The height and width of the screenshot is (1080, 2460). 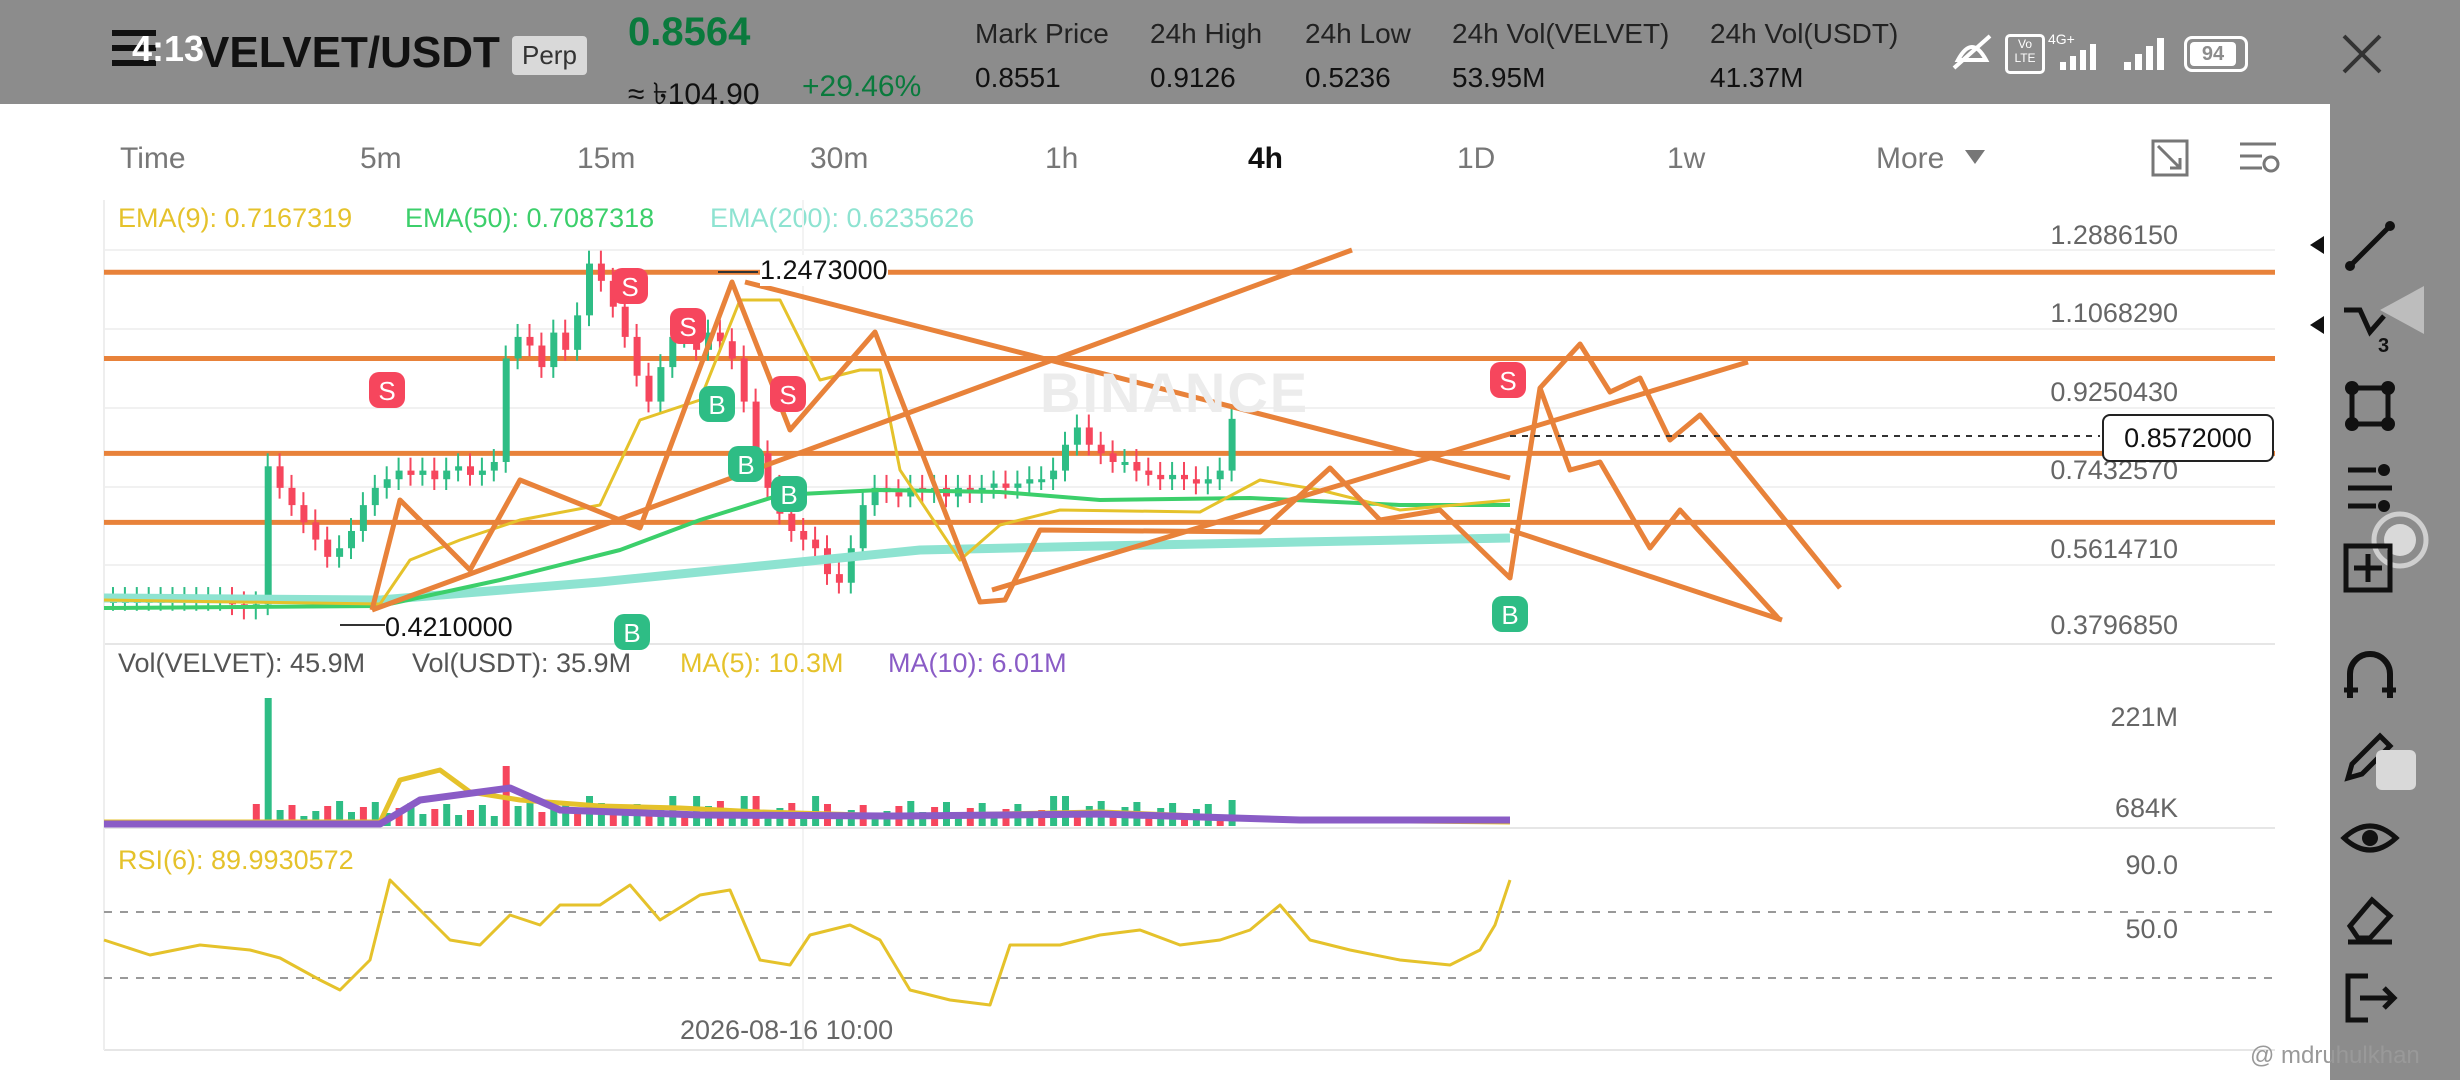 What do you see at coordinates (807, 942) in the screenshot?
I see `rsi-line` at bounding box center [807, 942].